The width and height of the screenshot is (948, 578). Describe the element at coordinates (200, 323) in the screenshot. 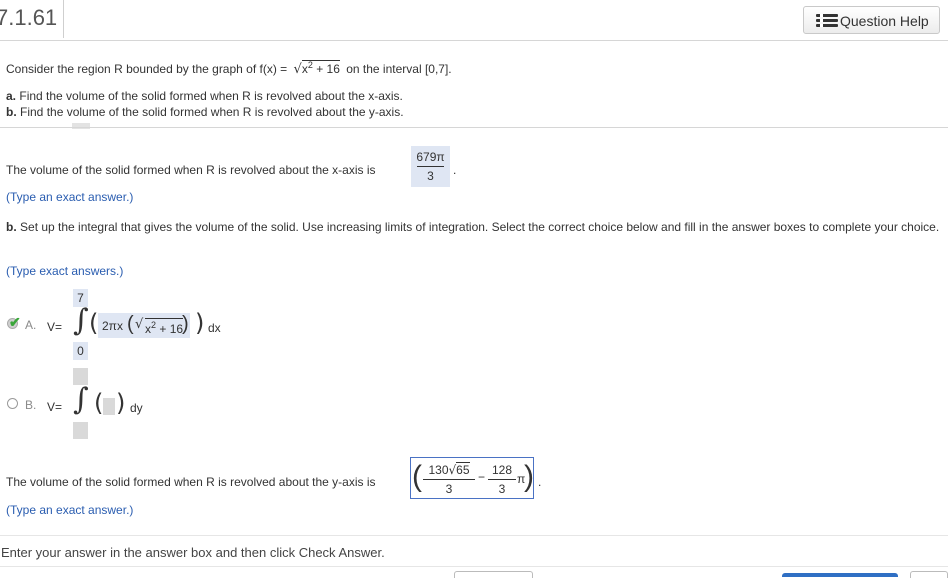

I see `right-paren: )` at that location.